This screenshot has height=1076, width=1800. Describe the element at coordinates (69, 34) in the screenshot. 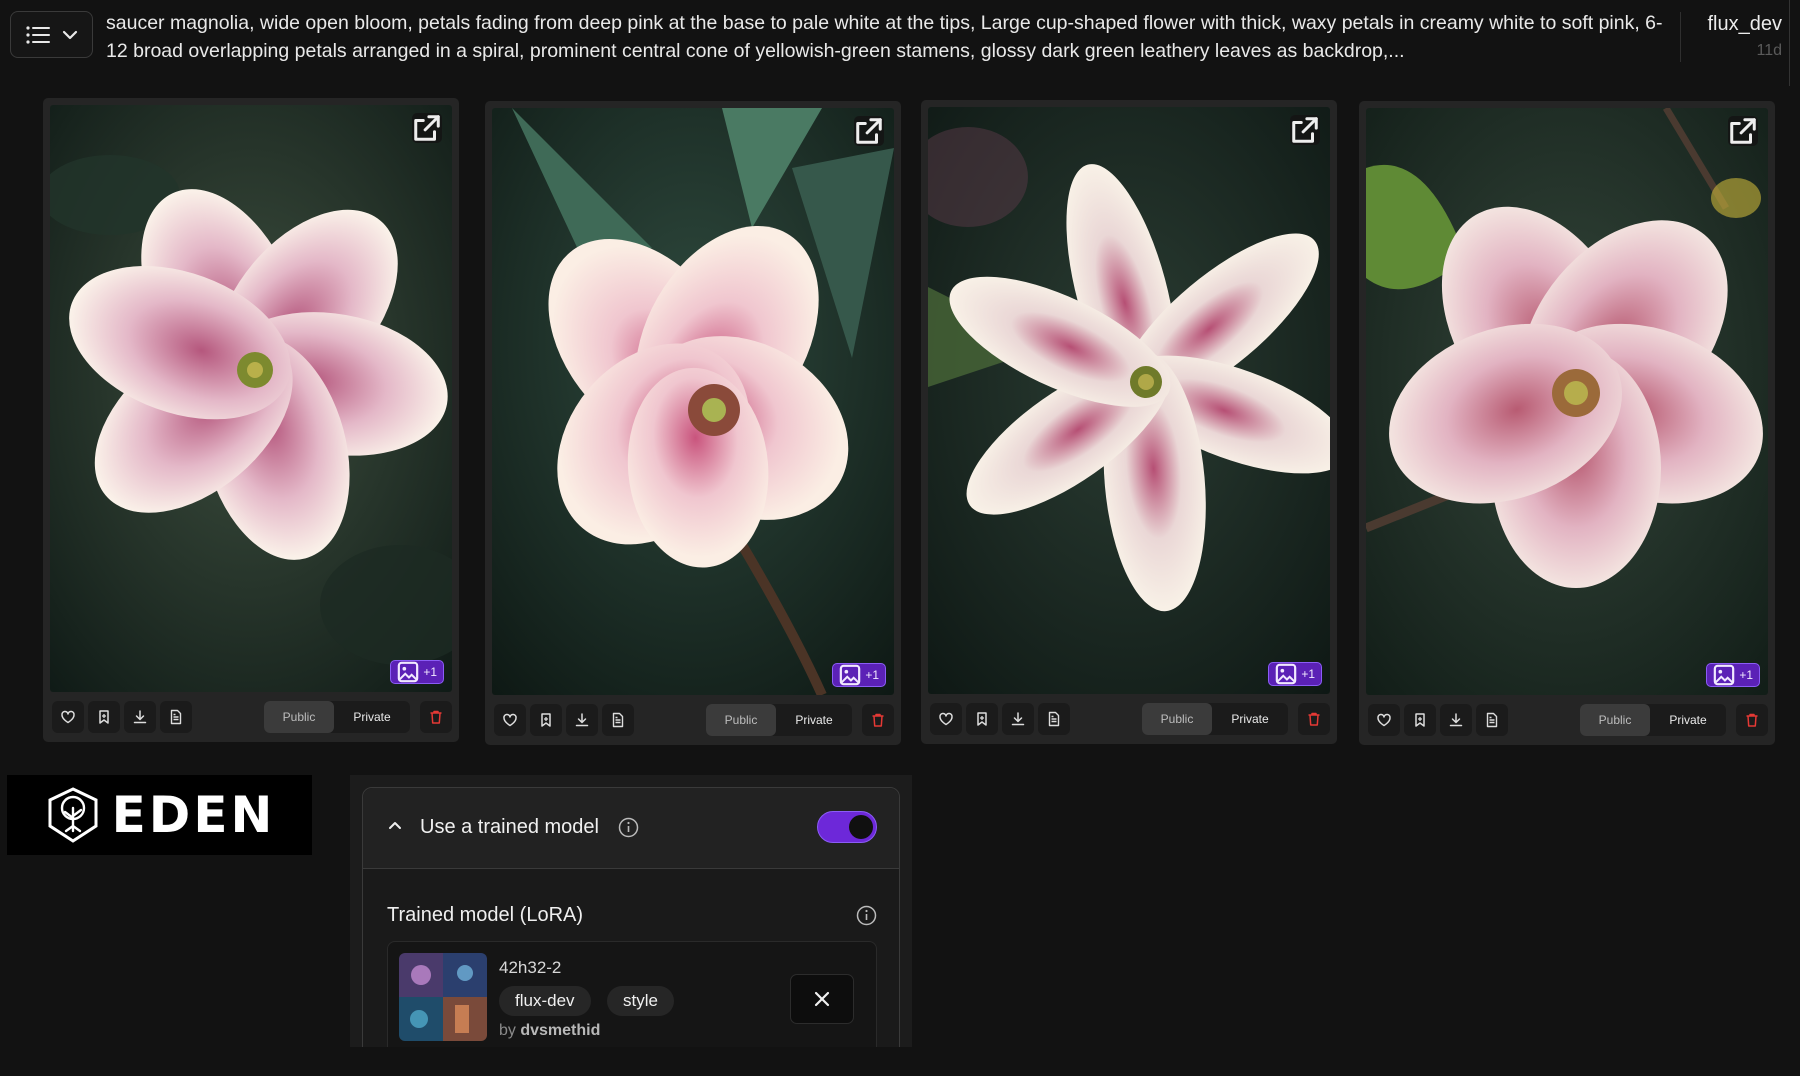

I see `chevron-down-icon` at that location.